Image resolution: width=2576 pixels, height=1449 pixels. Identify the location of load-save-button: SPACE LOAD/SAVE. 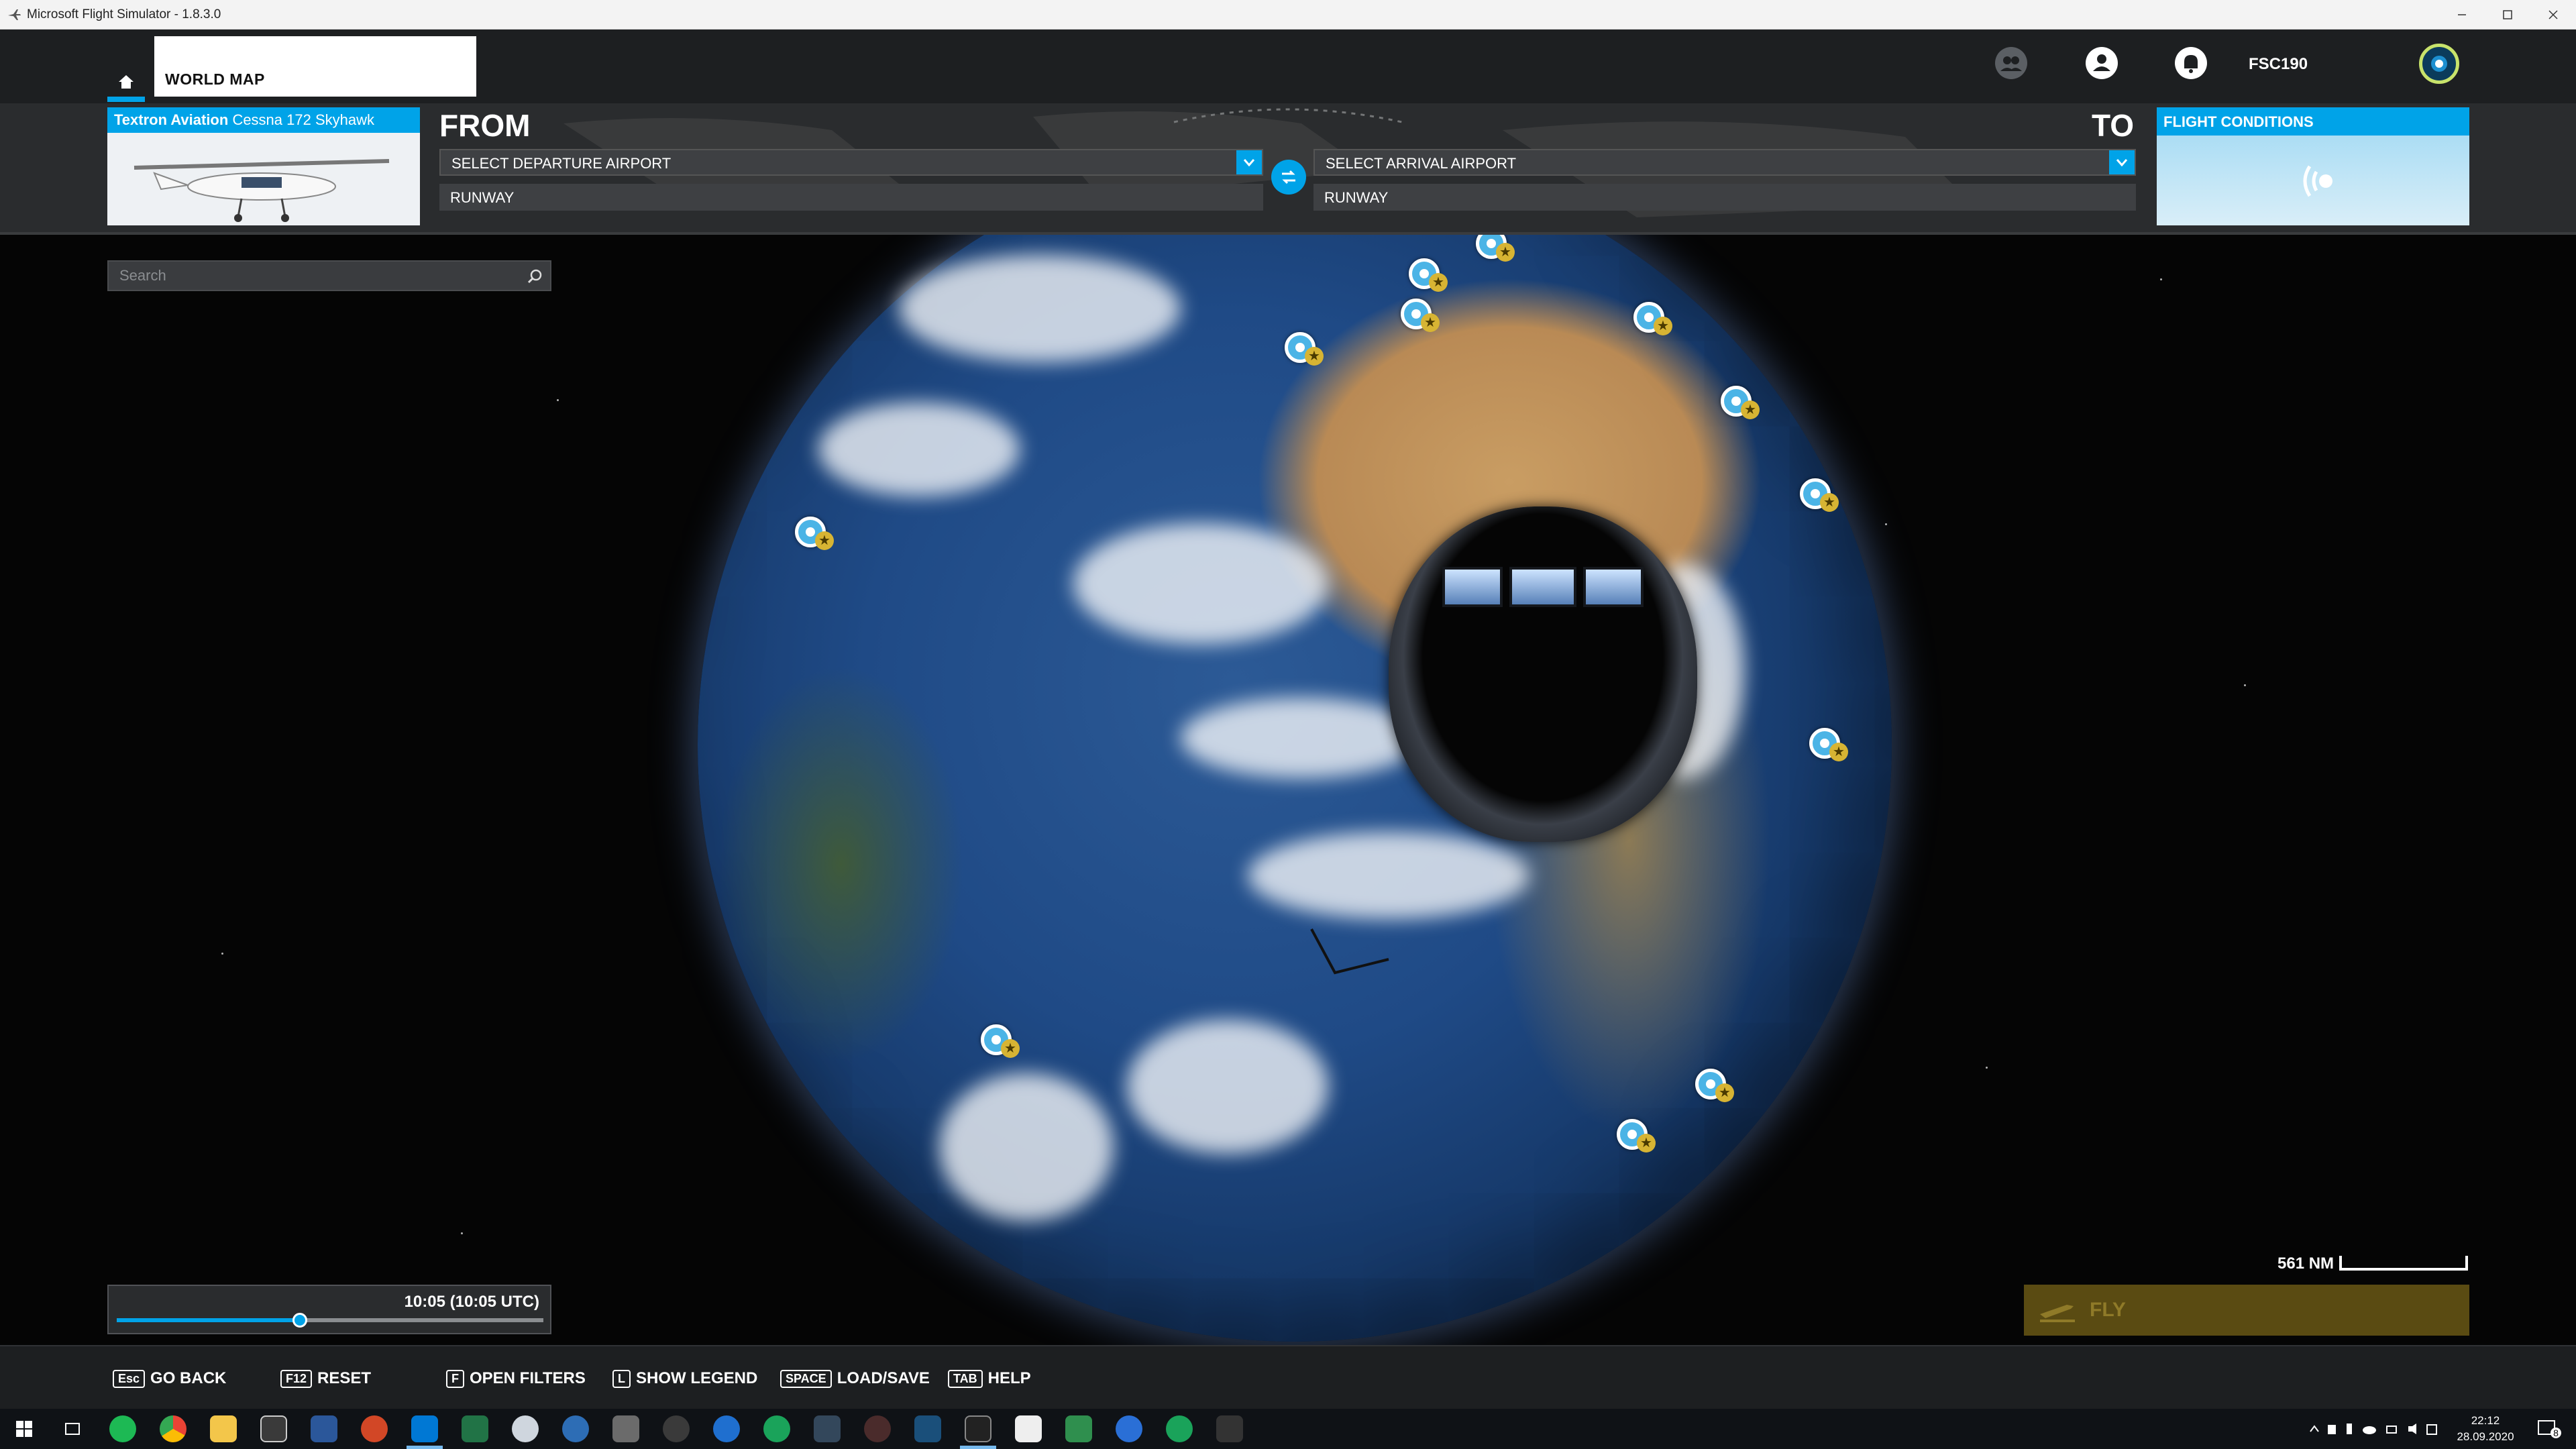
(855, 1378).